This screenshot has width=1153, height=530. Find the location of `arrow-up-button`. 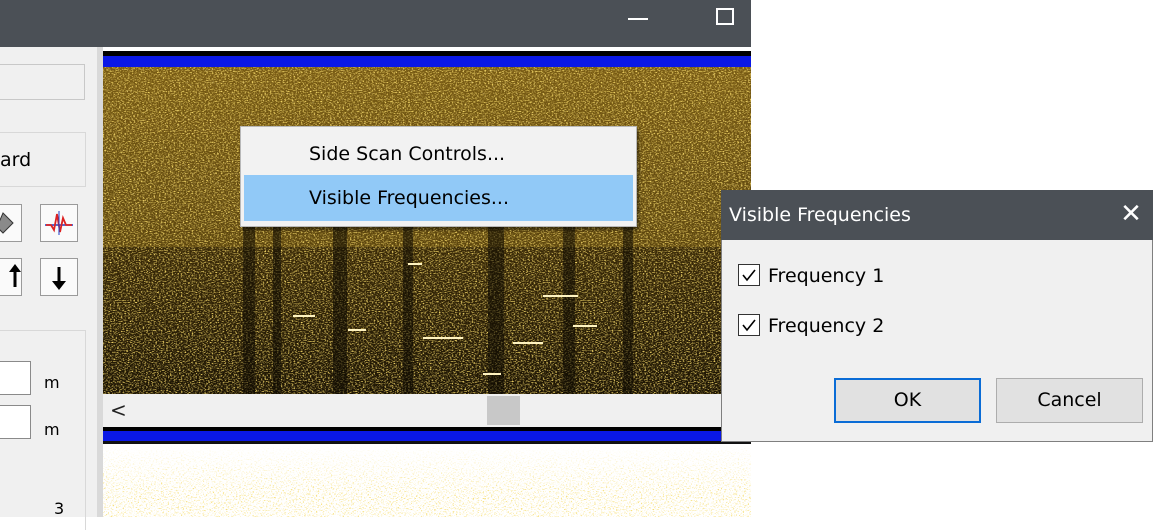

arrow-up-button is located at coordinates (11, 277).